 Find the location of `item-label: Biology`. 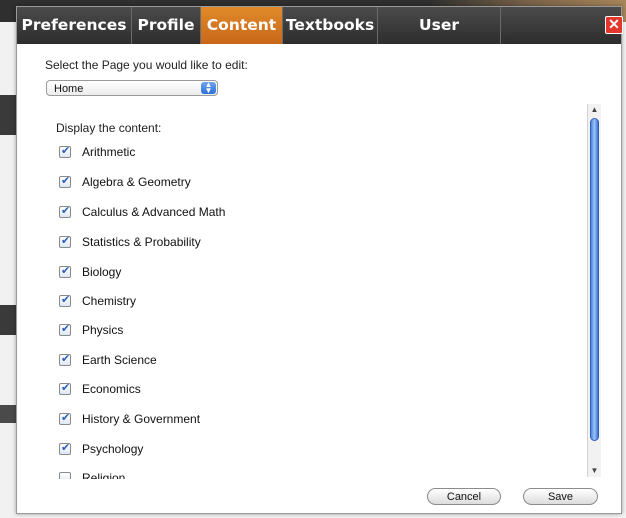

item-label: Biology is located at coordinates (102, 272).